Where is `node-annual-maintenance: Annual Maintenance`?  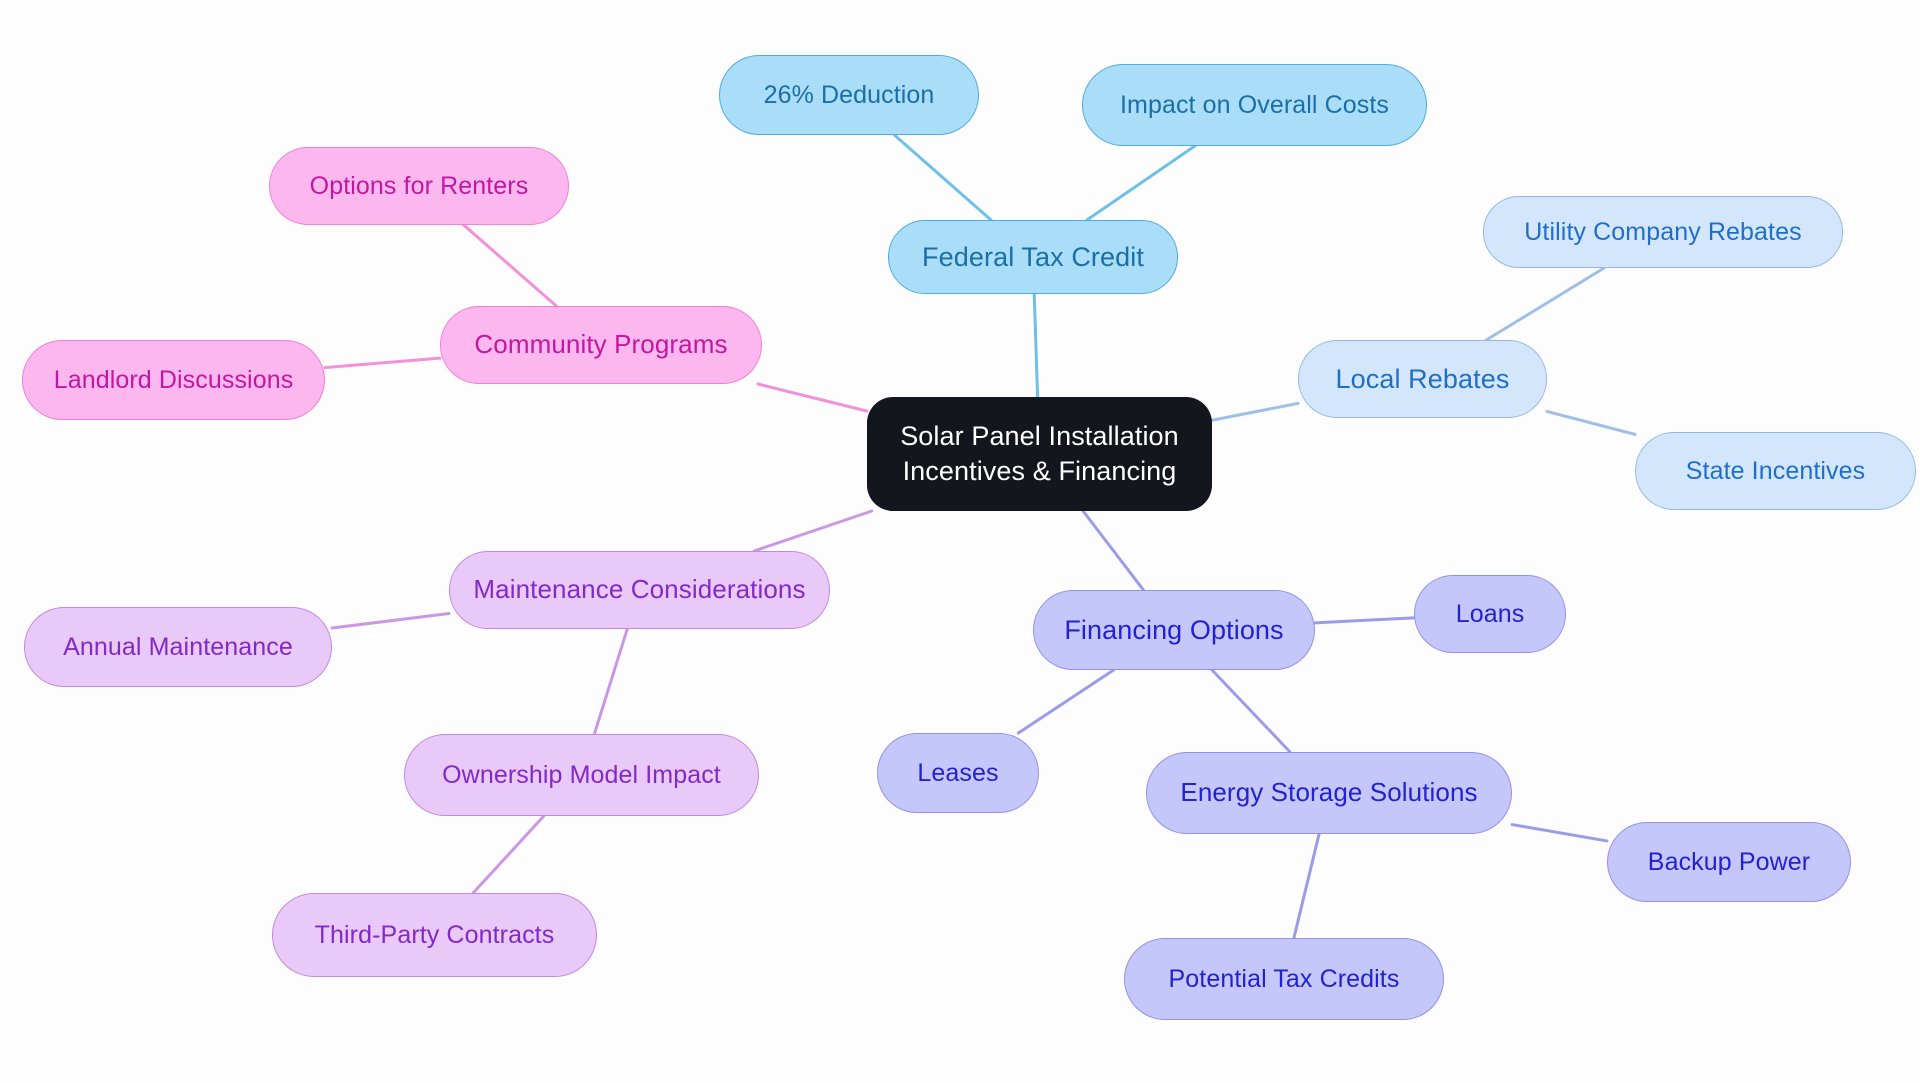 node-annual-maintenance: Annual Maintenance is located at coordinates (178, 647).